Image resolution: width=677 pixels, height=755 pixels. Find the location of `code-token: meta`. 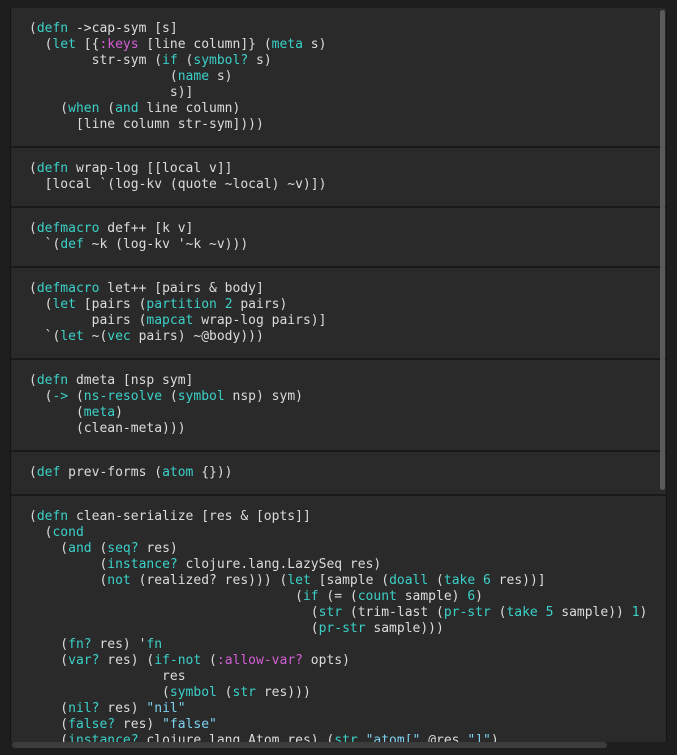

code-token: meta is located at coordinates (287, 44).